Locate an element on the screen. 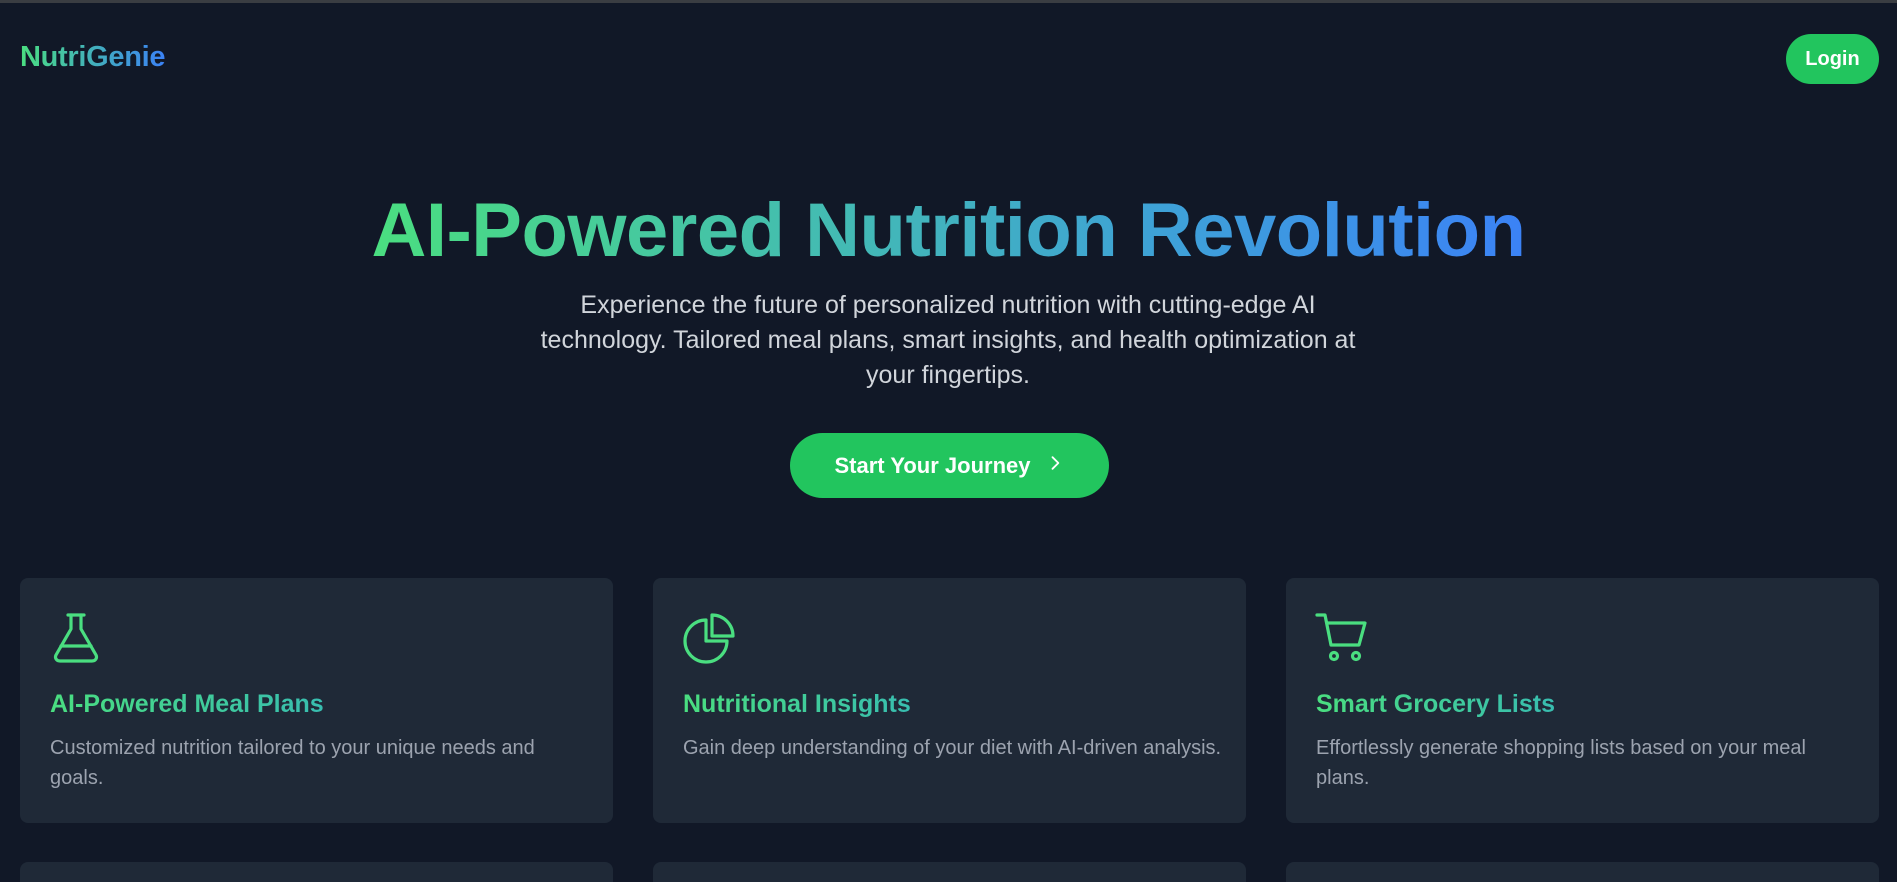  pie-chart-icon is located at coordinates (709, 638).